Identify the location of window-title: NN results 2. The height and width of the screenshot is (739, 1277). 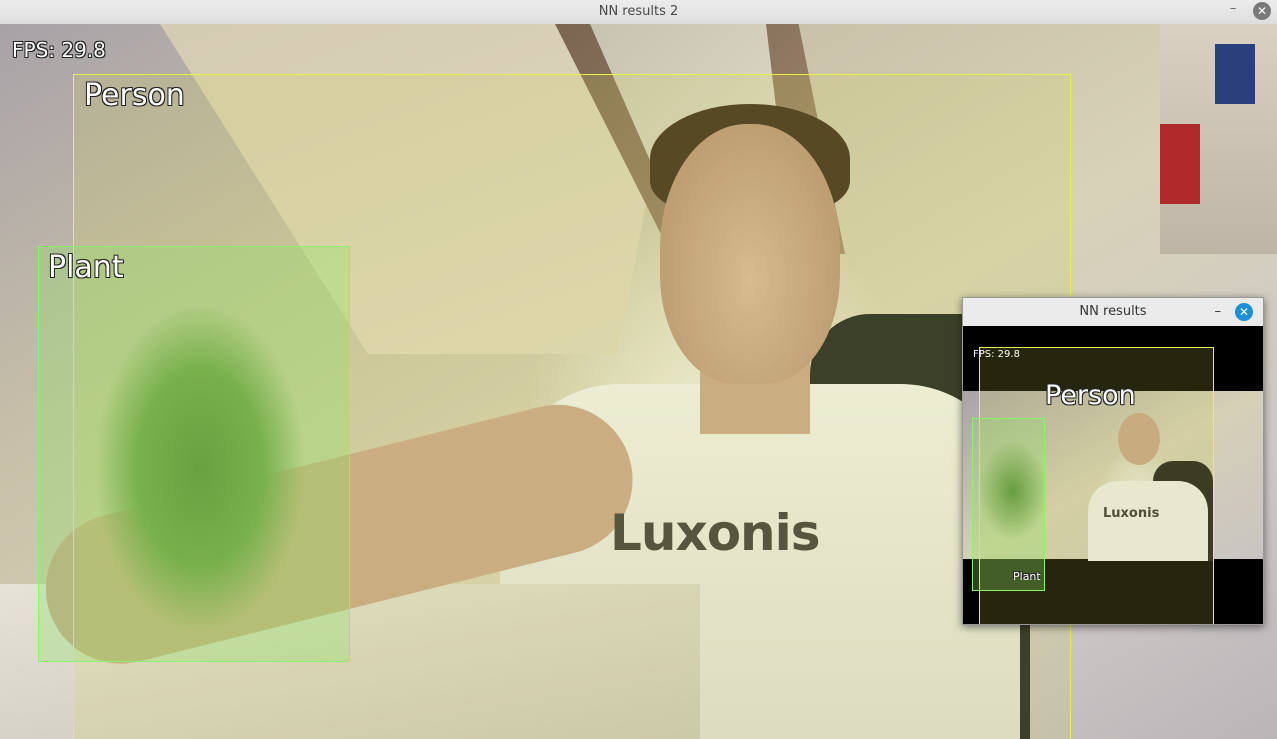
(638, 11).